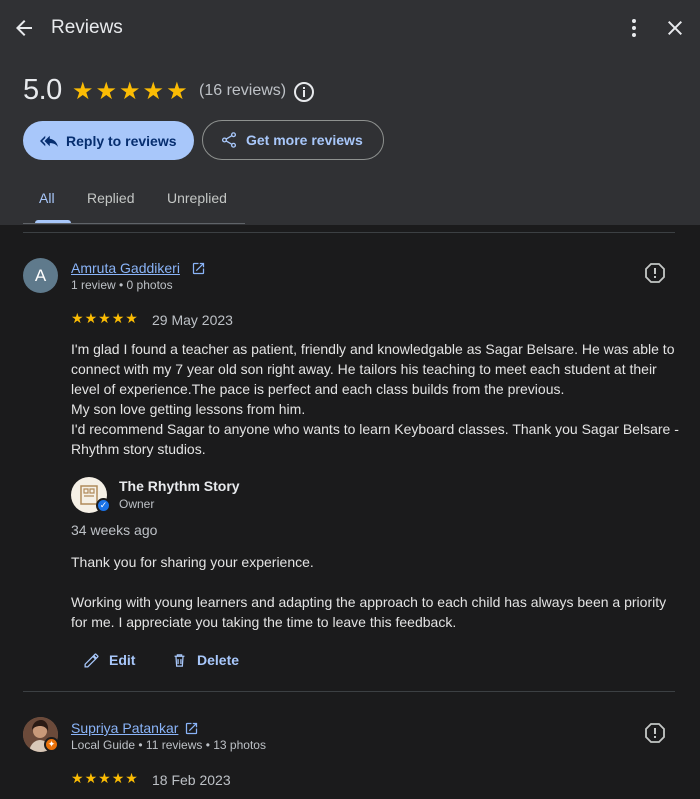 This screenshot has width=700, height=799. I want to click on tab-unreplied: Unreplied, so click(197, 207).